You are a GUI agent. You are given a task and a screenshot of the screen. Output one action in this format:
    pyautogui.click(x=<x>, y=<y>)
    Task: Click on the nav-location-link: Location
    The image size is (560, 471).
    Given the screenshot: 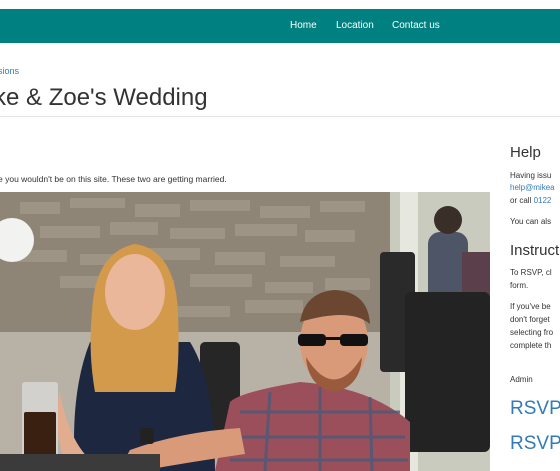 What is the action you would take?
    pyautogui.click(x=355, y=26)
    